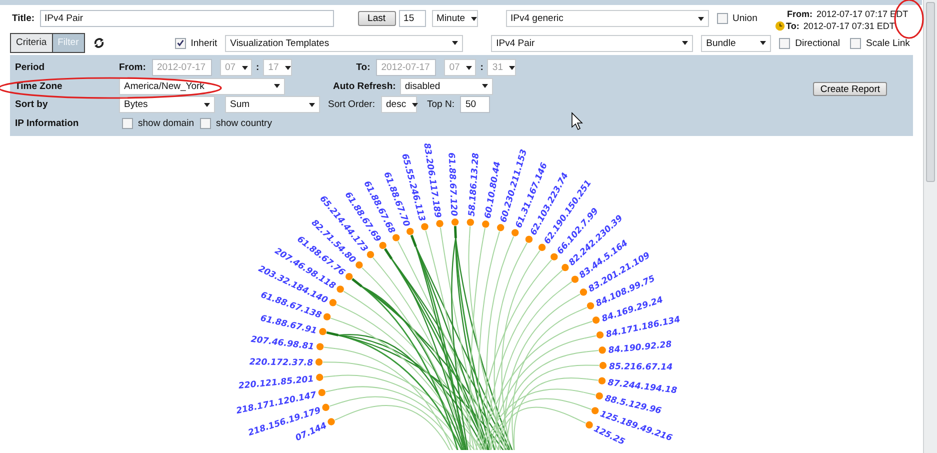 The image size is (937, 453). What do you see at coordinates (577, 121) in the screenshot?
I see `mouse-pointer-icon` at bounding box center [577, 121].